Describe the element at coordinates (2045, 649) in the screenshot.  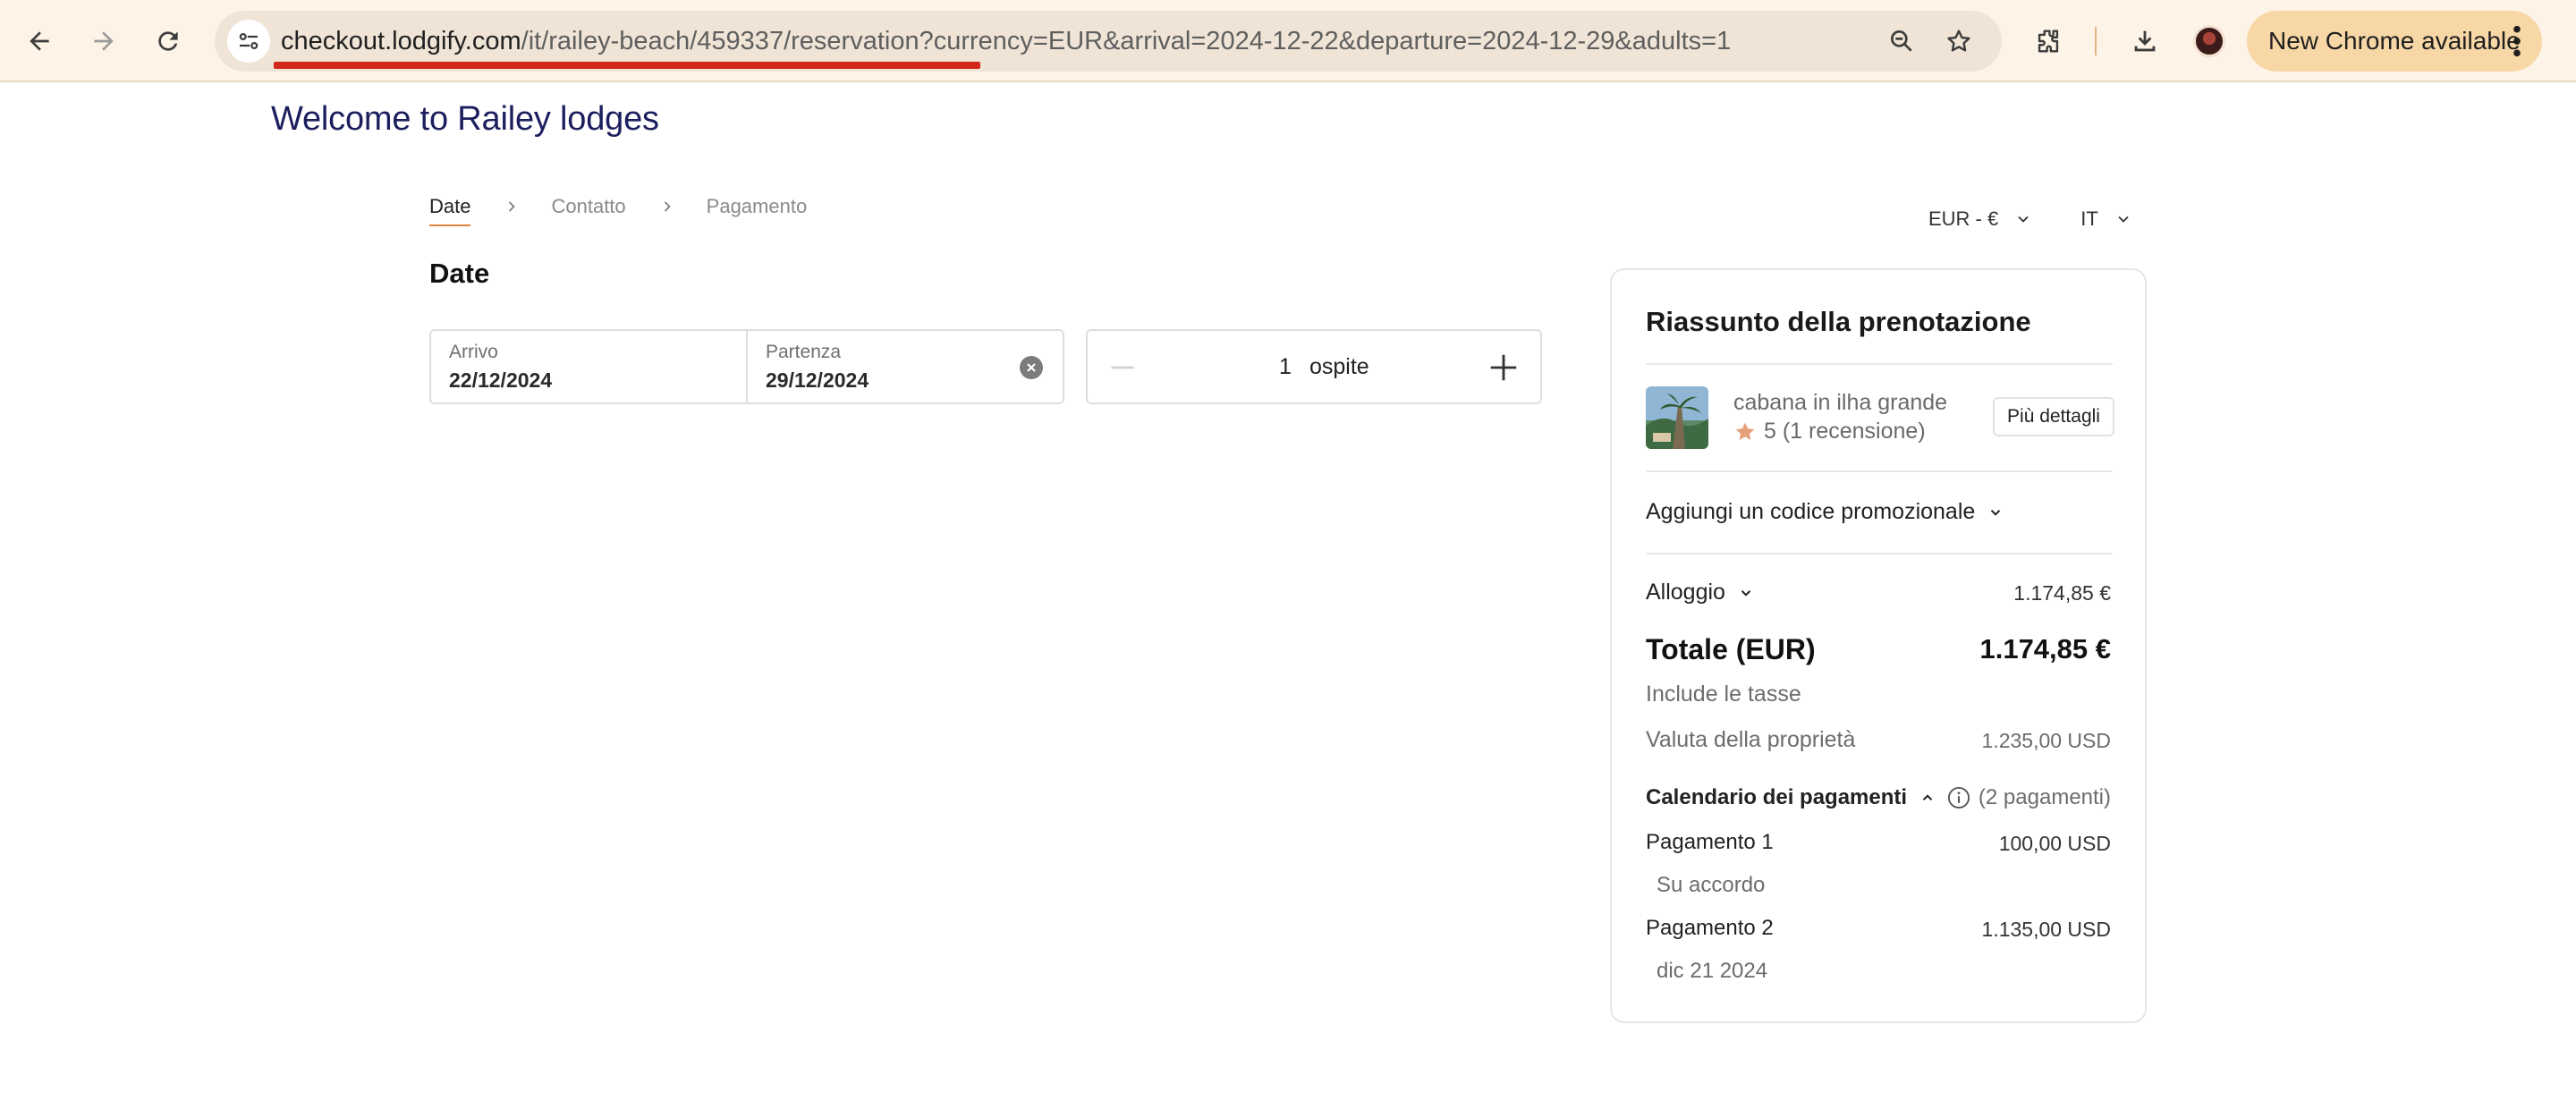
I see `total-value: 1.174,85 €` at that location.